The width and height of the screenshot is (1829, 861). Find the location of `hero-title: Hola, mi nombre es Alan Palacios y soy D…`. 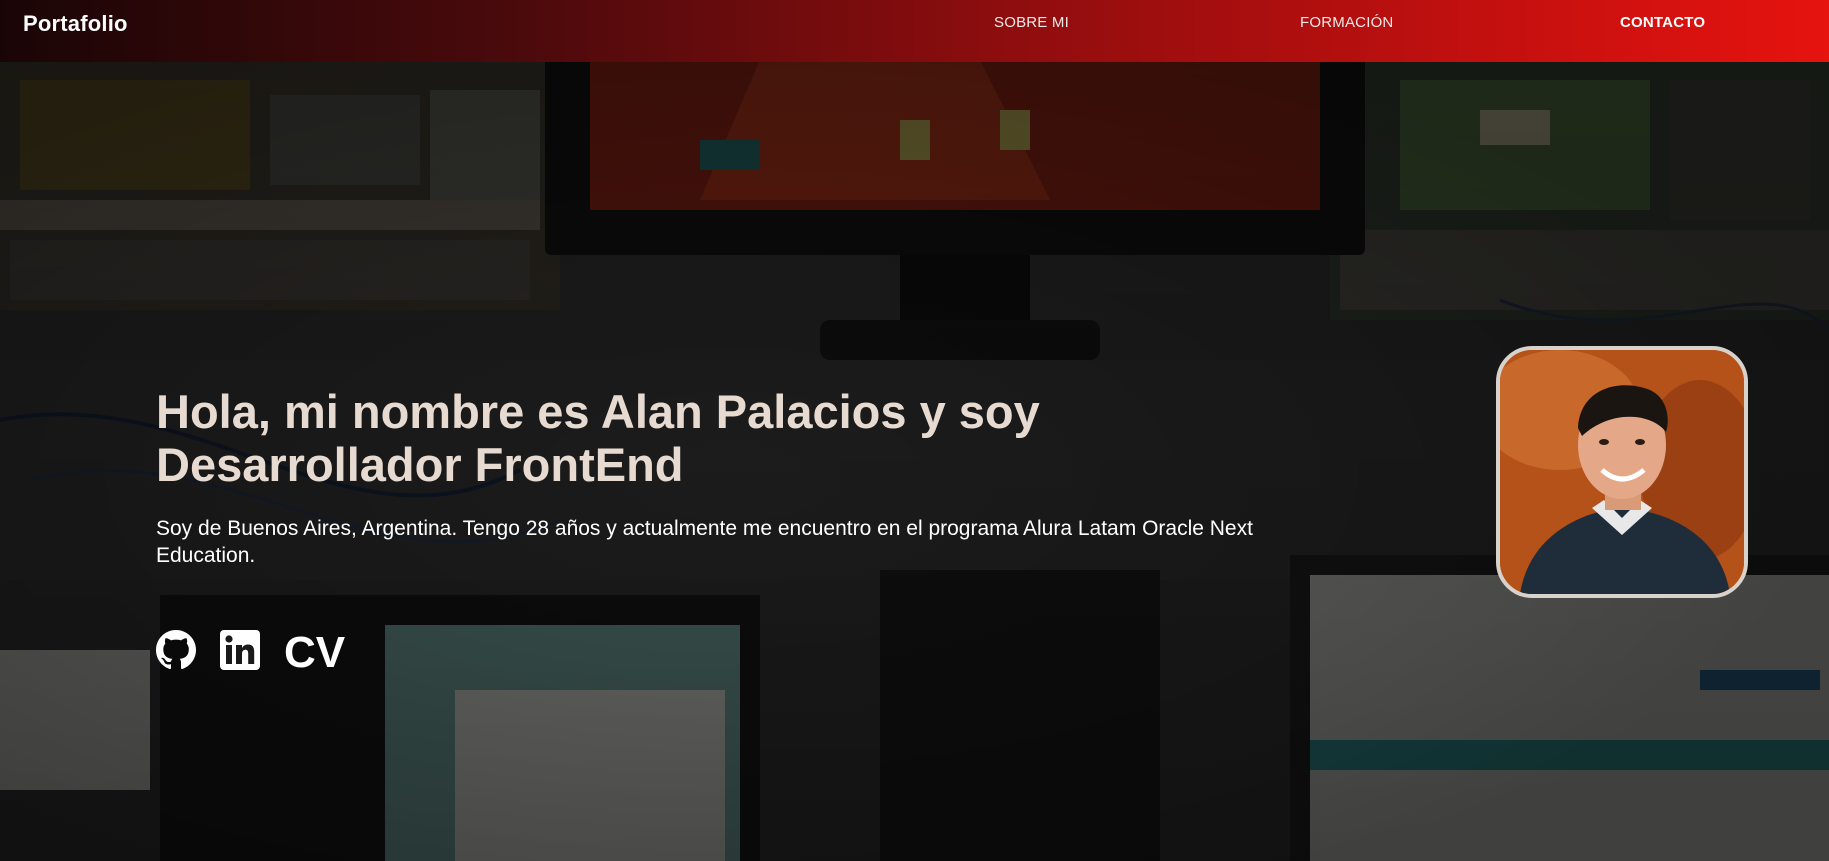

hero-title: Hola, mi nombre es Alan Palacios y soy D… is located at coordinates (598, 438).